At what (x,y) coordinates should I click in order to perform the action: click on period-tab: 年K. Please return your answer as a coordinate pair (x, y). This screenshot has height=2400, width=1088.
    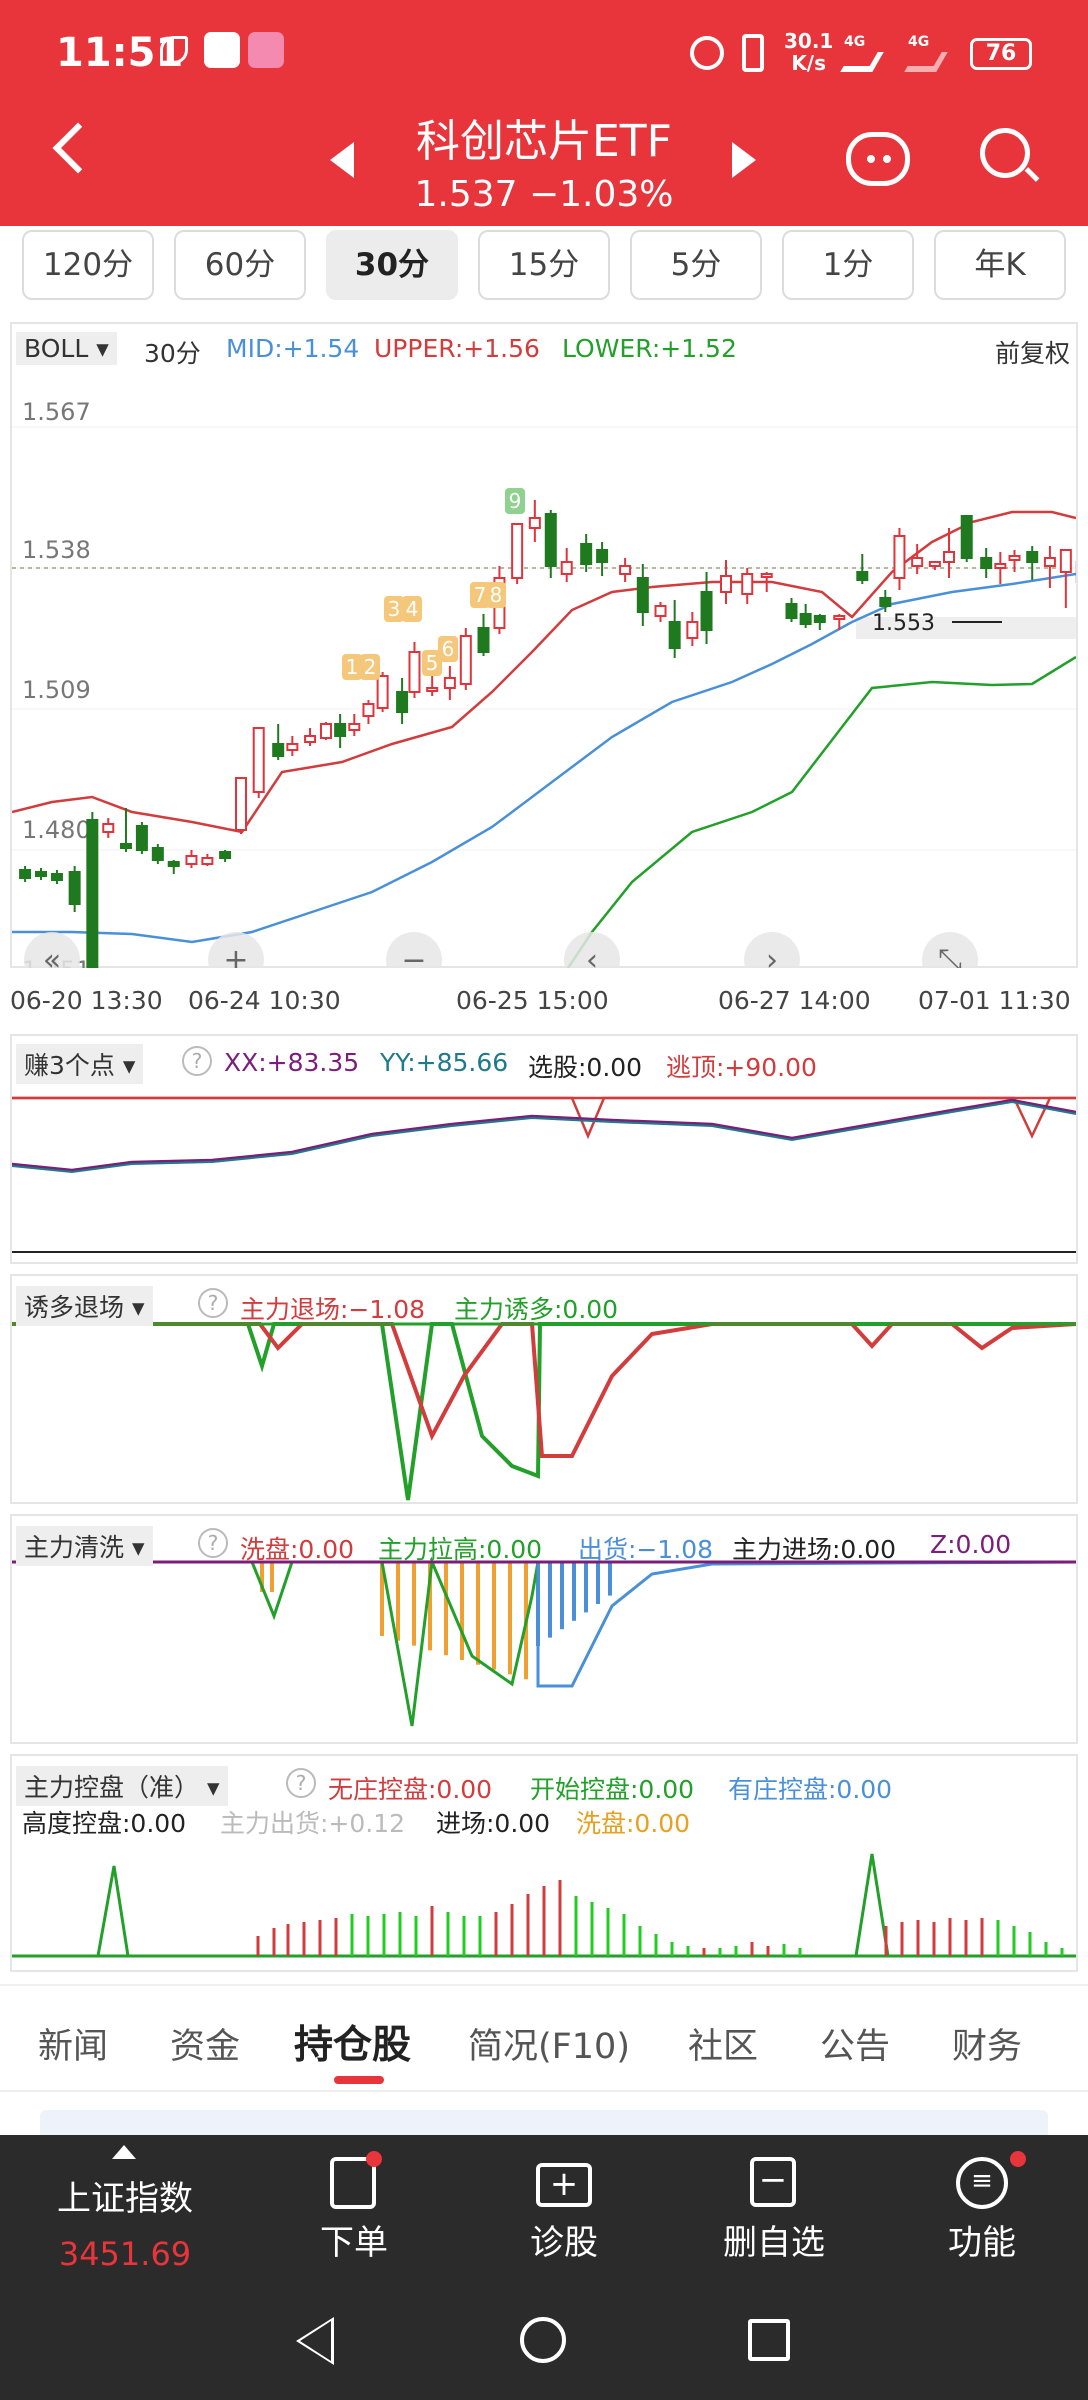
    Looking at the image, I should click on (1000, 265).